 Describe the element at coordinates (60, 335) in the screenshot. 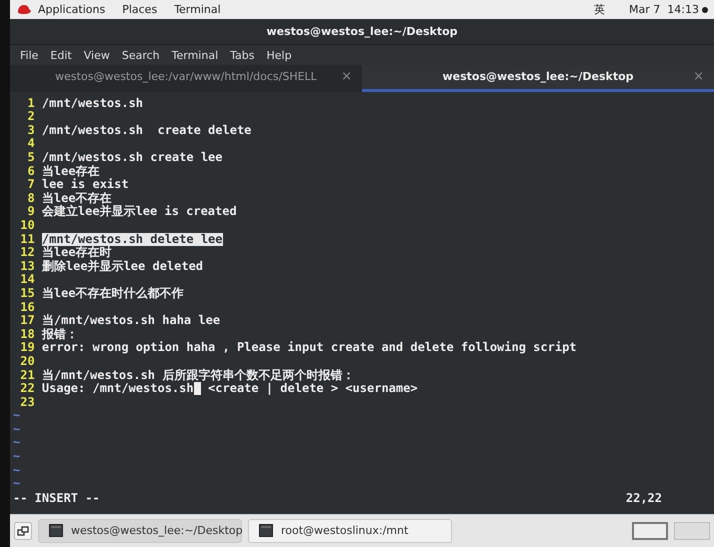

I see `code-line: 报错：` at that location.